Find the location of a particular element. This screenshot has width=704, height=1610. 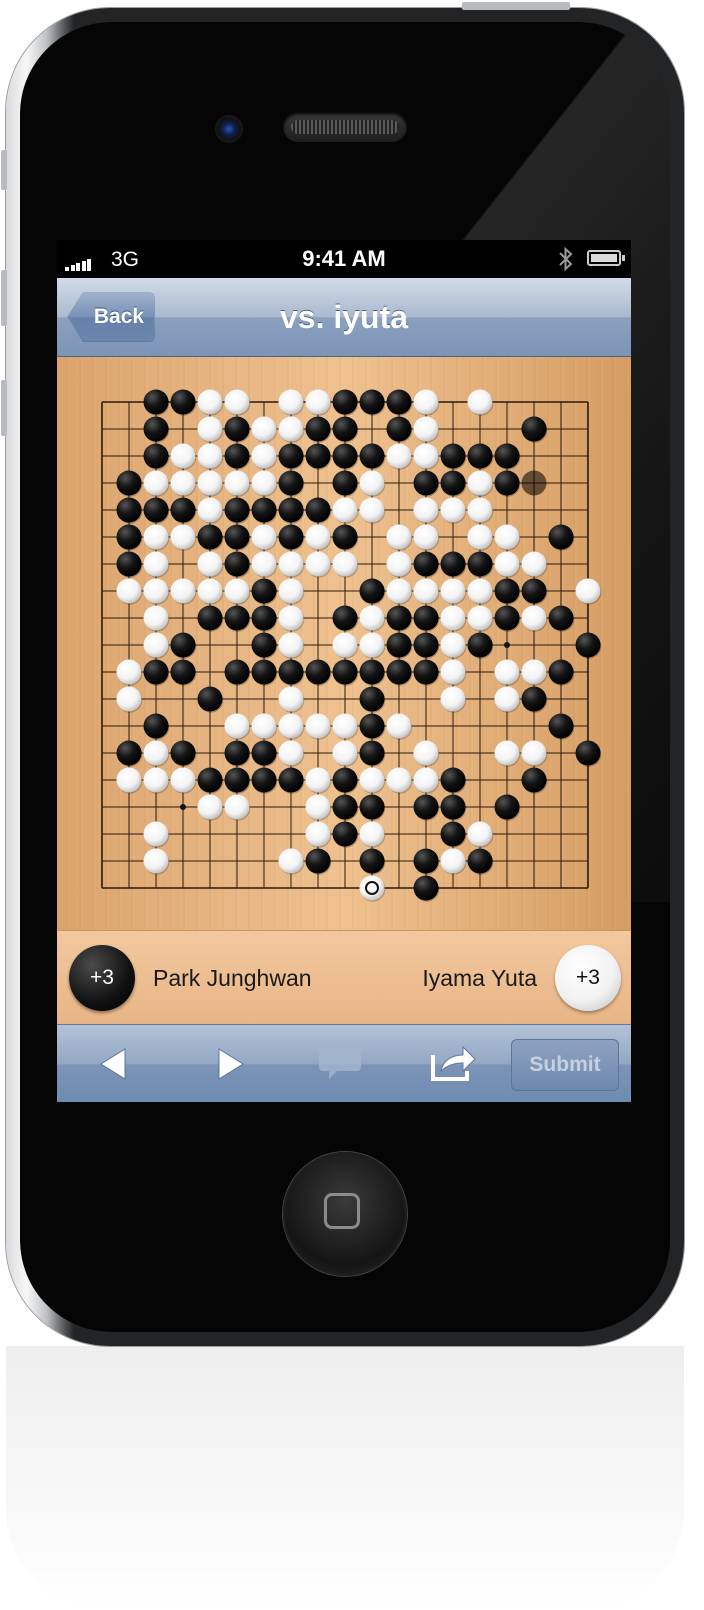

battery-icon is located at coordinates (606, 258).